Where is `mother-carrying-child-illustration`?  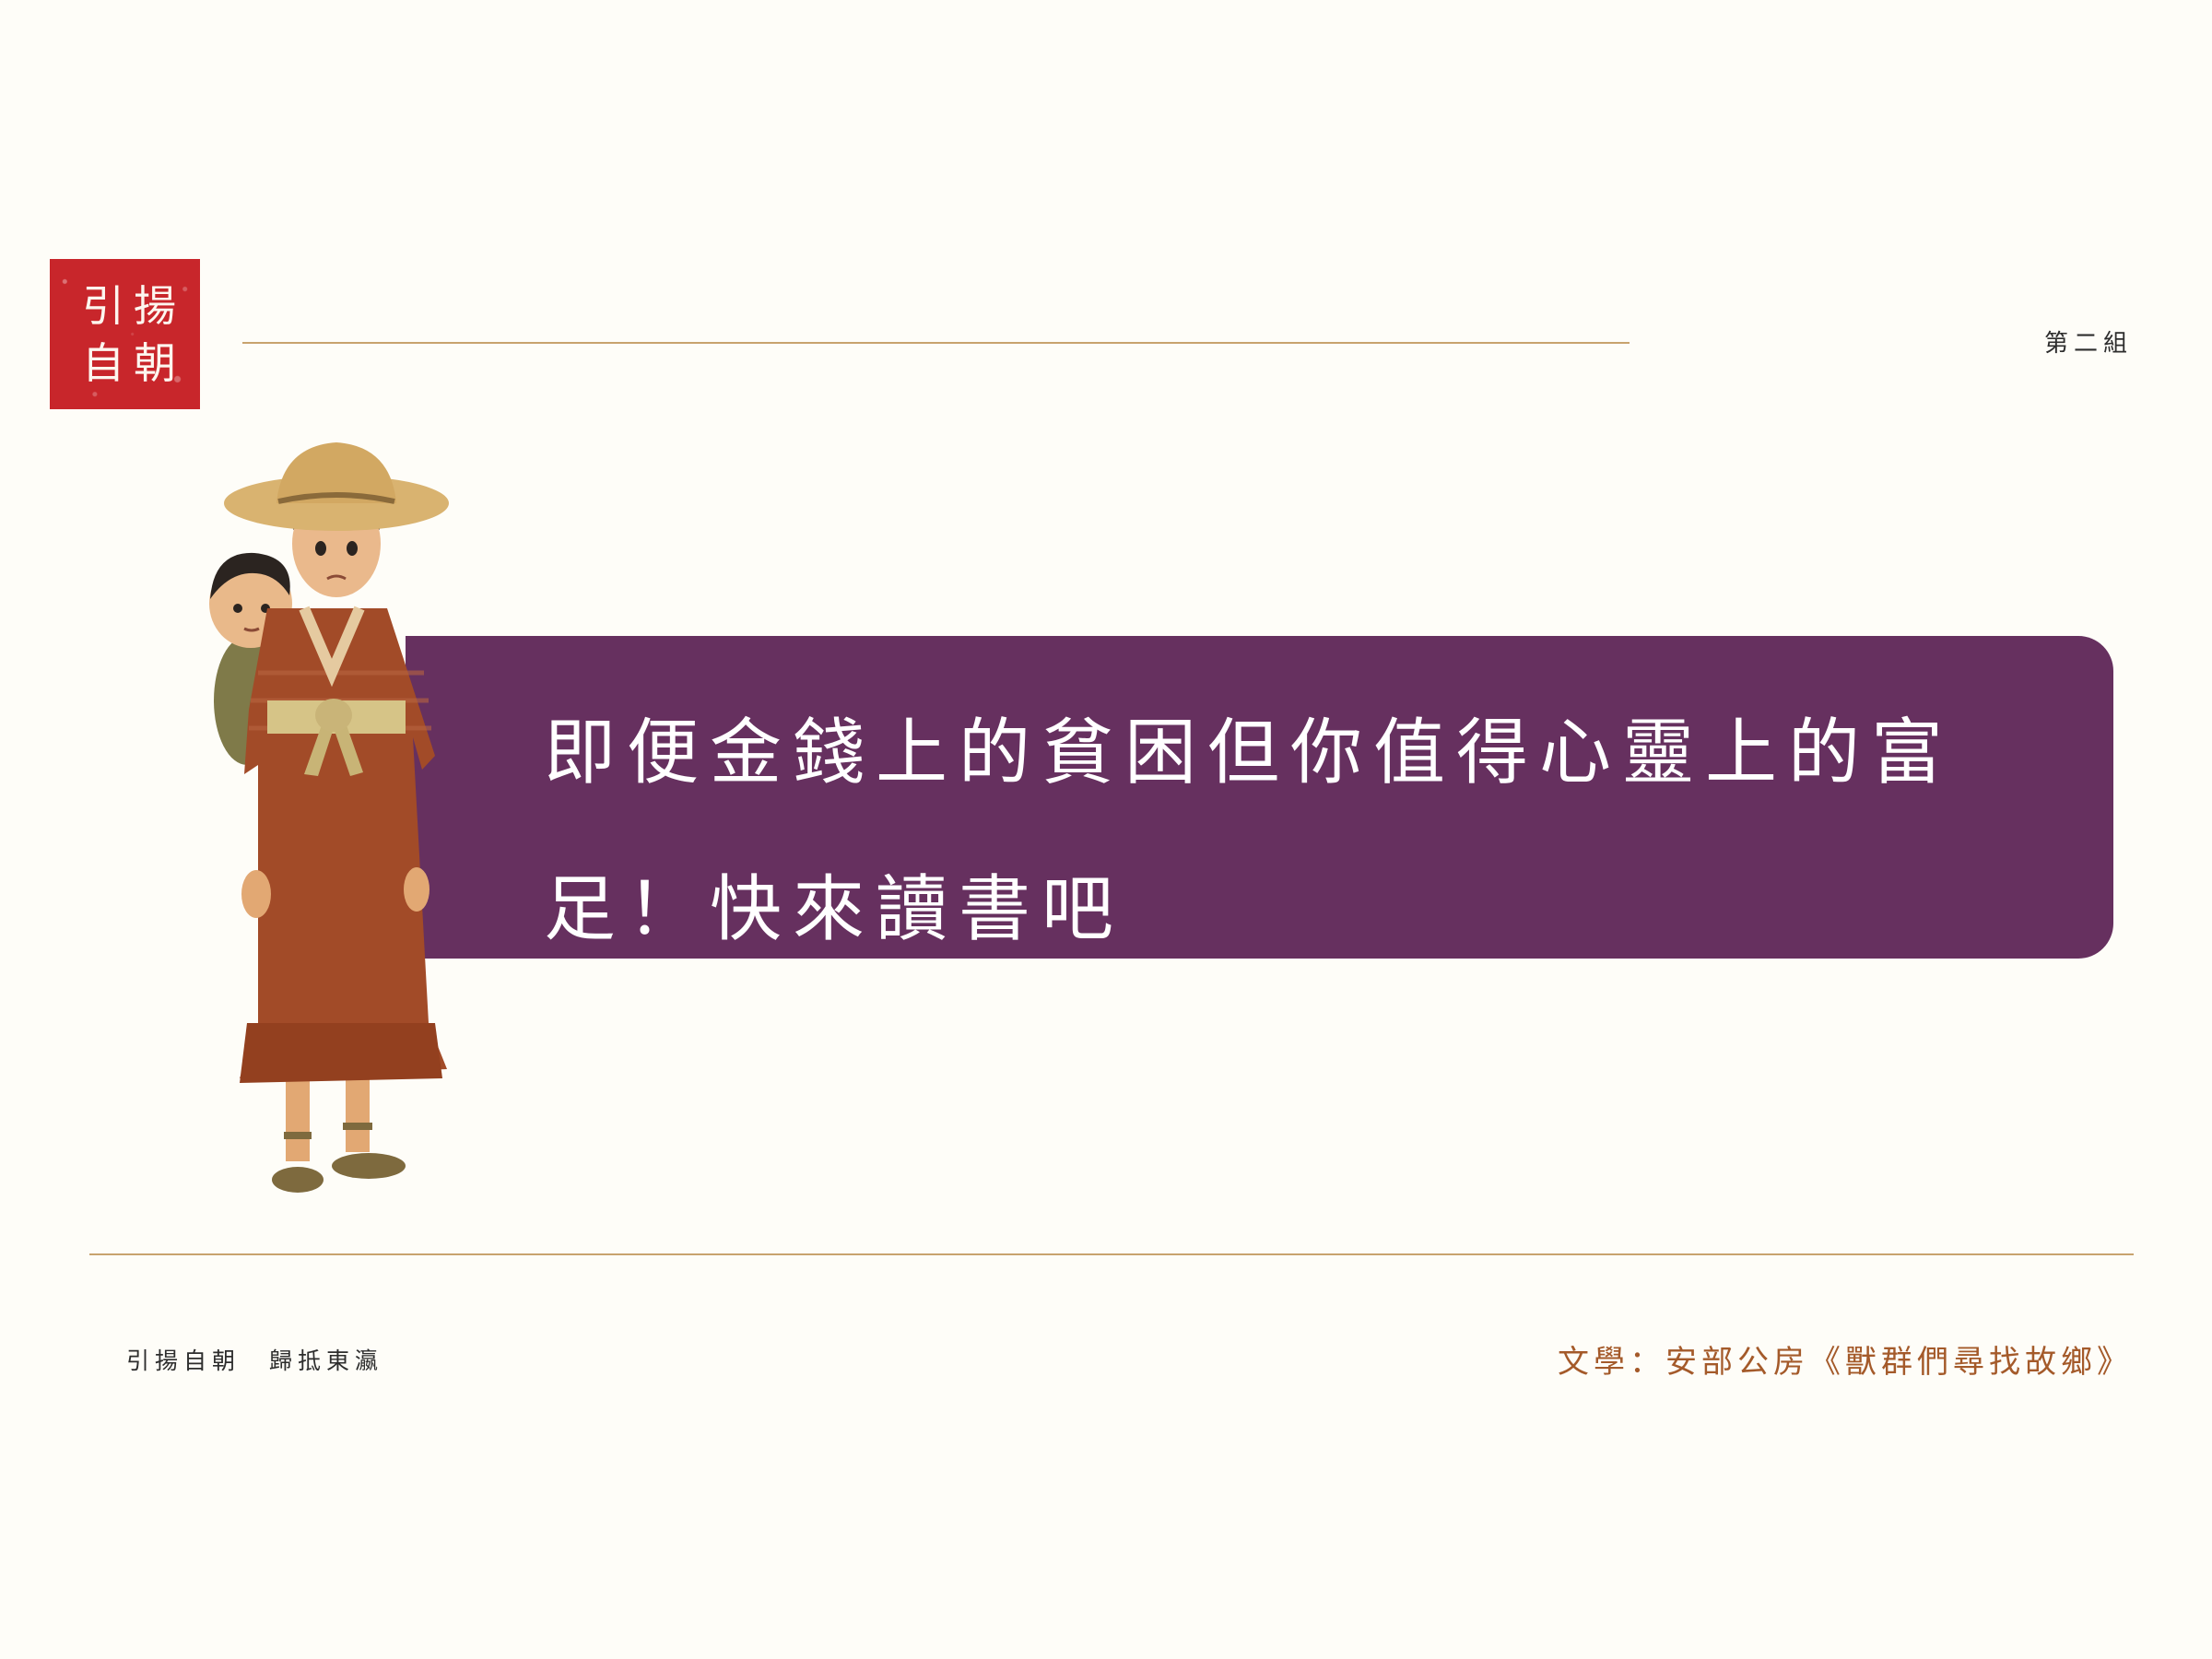 mother-carrying-child-illustration is located at coordinates (329, 817).